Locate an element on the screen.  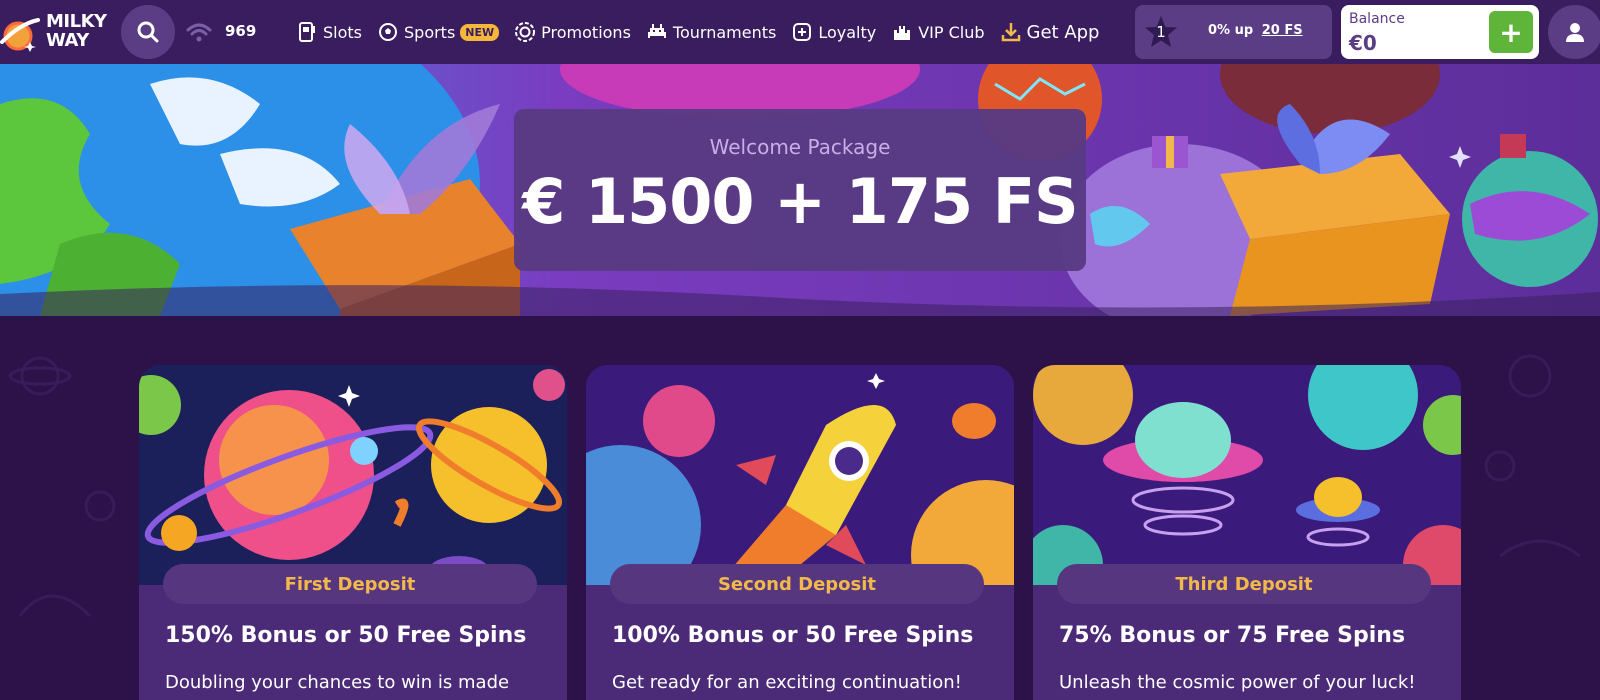
balance-widget: Balance €0 + is located at coordinates (1440, 32).